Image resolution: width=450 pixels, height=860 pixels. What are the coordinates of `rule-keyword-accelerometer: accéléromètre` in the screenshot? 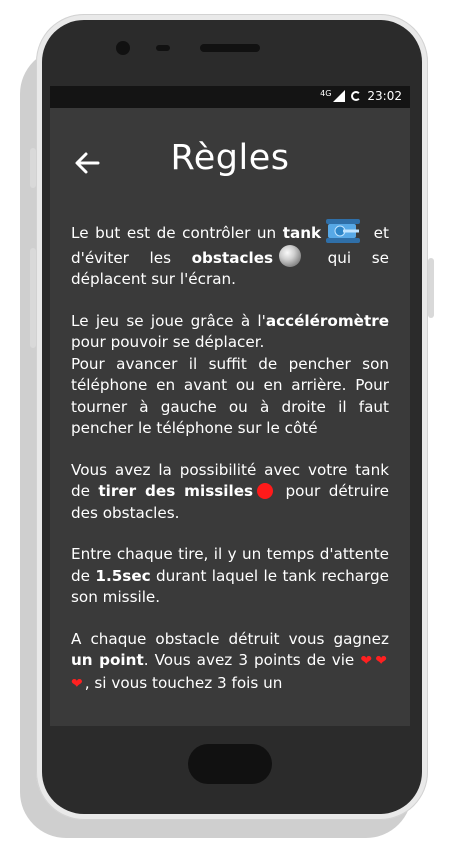 It's located at (327, 320).